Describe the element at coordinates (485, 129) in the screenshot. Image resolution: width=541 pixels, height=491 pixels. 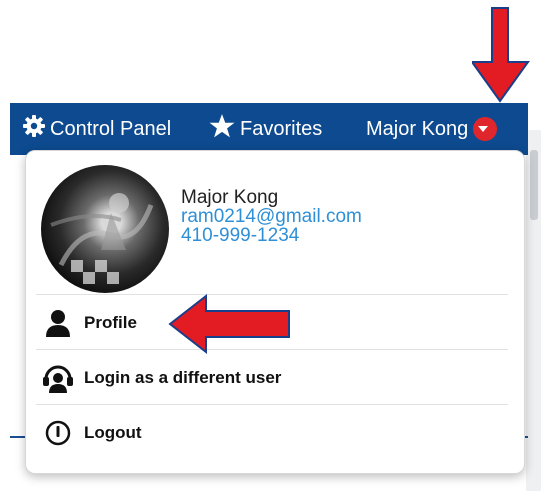
I see `chevron-down-icon` at that location.